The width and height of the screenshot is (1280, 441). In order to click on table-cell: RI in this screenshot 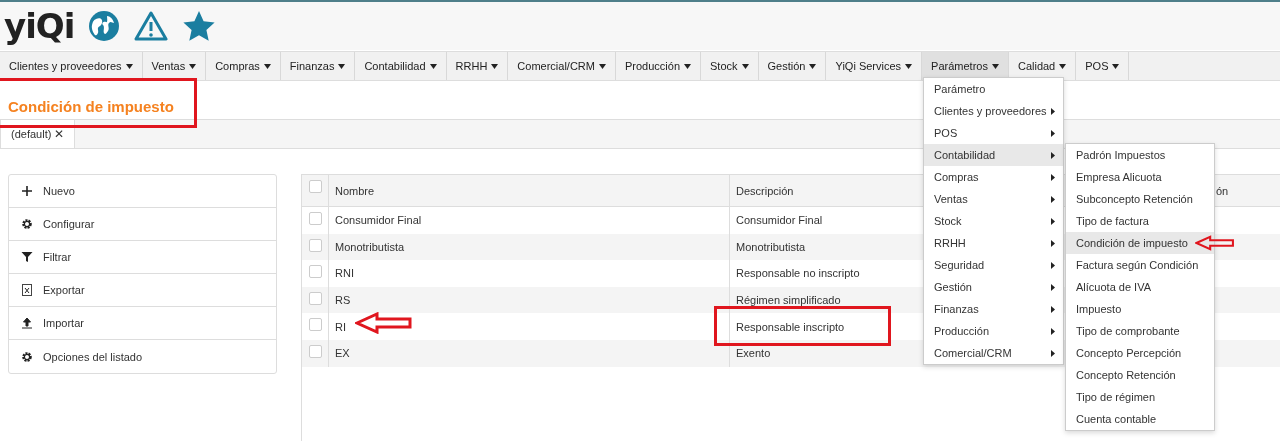, I will do `click(340, 326)`.